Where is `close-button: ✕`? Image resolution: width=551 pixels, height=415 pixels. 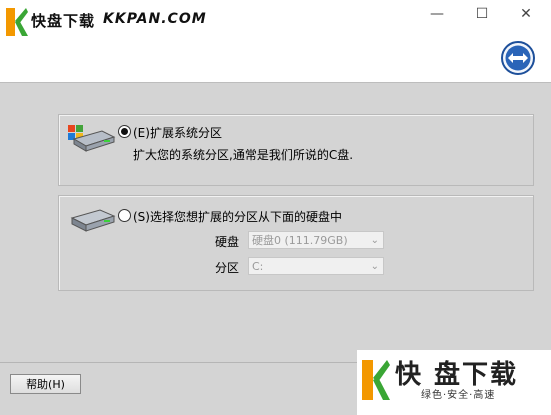
close-button: ✕ is located at coordinates (526, 14).